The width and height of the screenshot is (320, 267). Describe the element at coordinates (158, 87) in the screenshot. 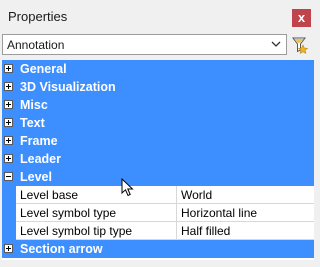

I see `category-3d-visualization: 3D Visualization` at that location.